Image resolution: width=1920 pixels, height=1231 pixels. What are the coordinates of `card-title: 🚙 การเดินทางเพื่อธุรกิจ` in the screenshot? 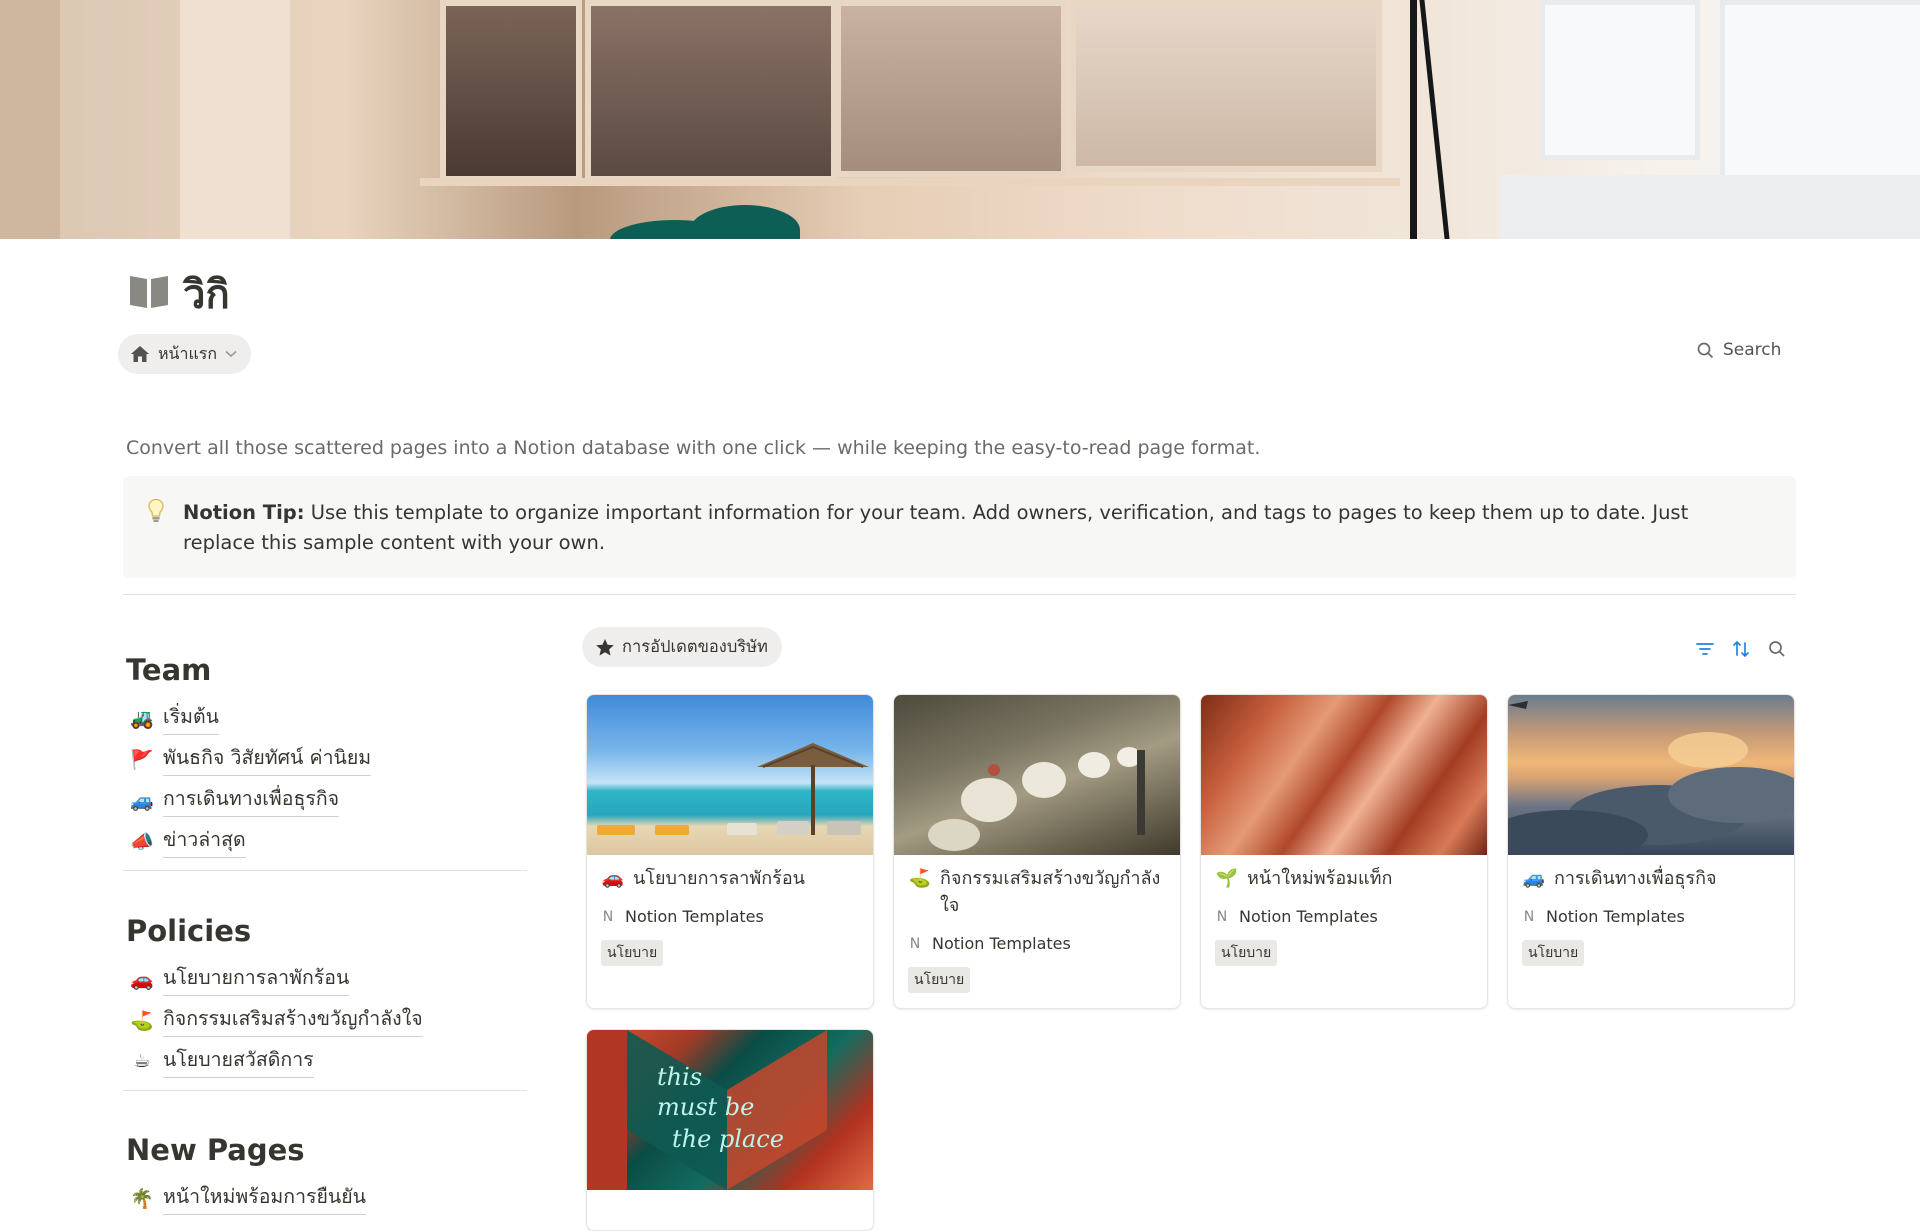 It's located at (1651, 878).